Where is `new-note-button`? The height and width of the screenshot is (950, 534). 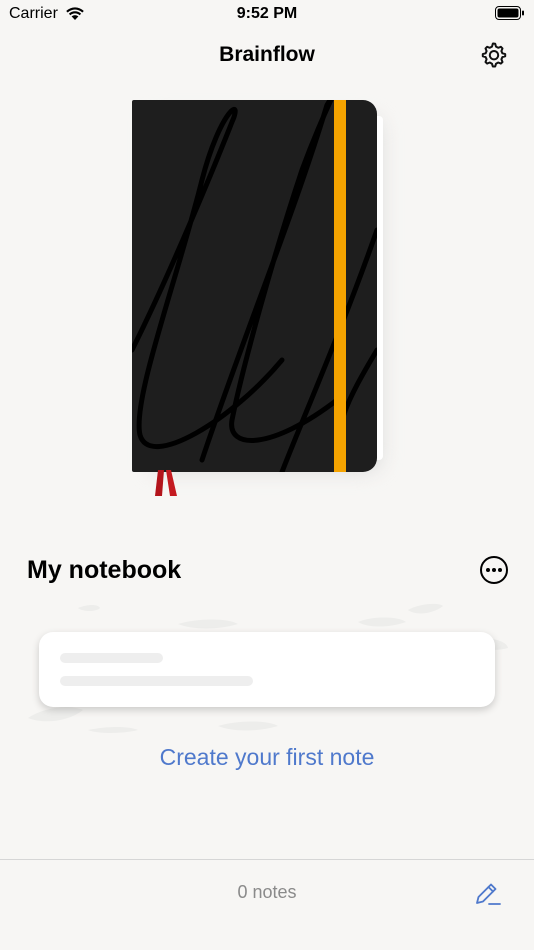
new-note-button is located at coordinates (488, 894).